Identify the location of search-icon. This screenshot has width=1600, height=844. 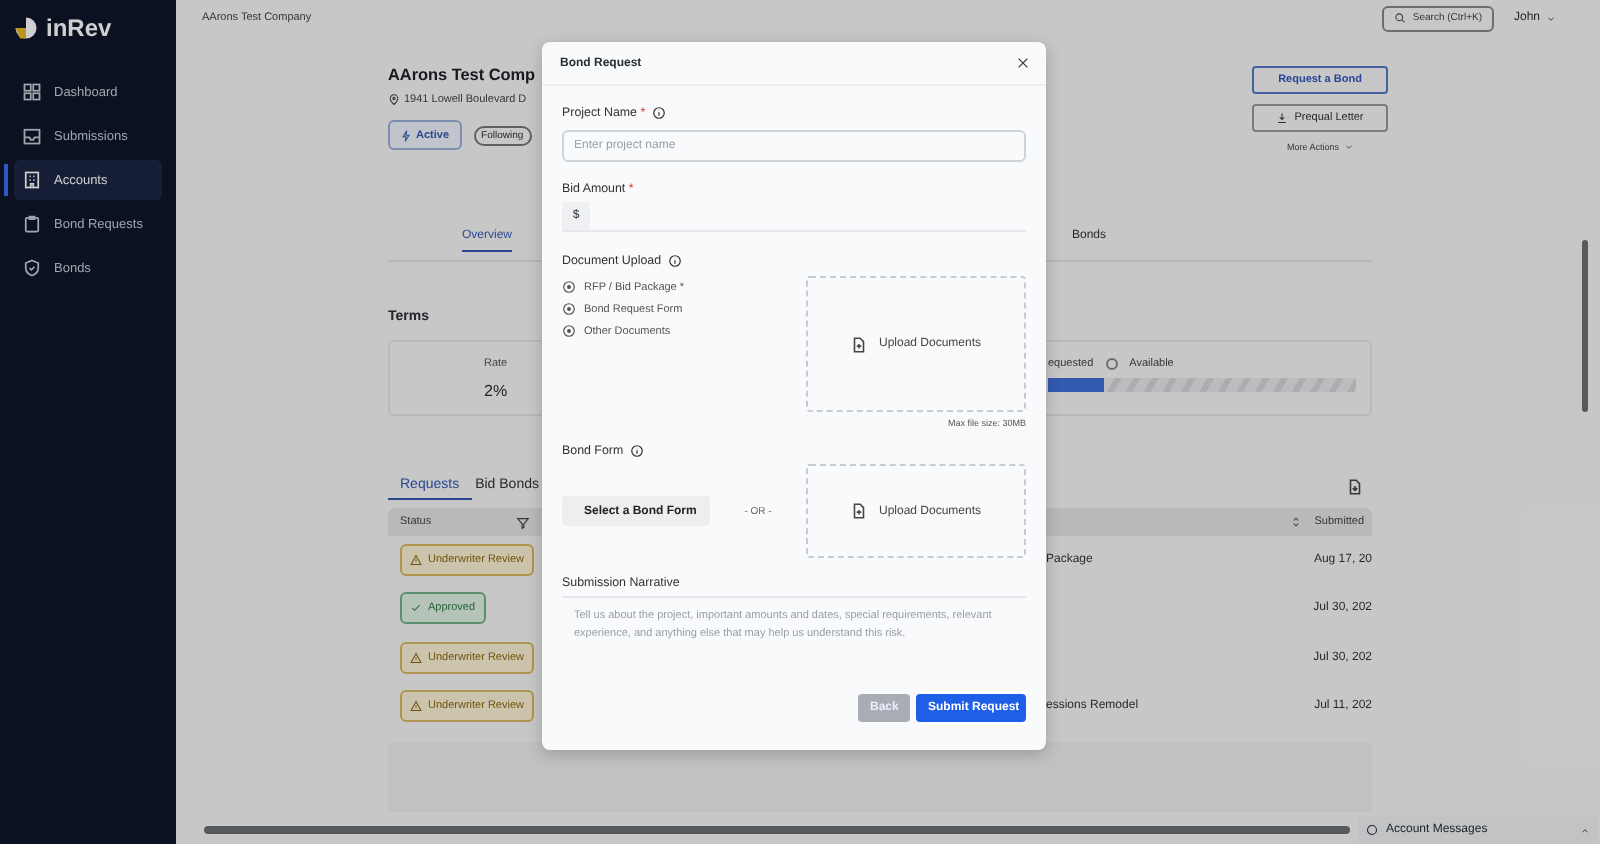
(1400, 18).